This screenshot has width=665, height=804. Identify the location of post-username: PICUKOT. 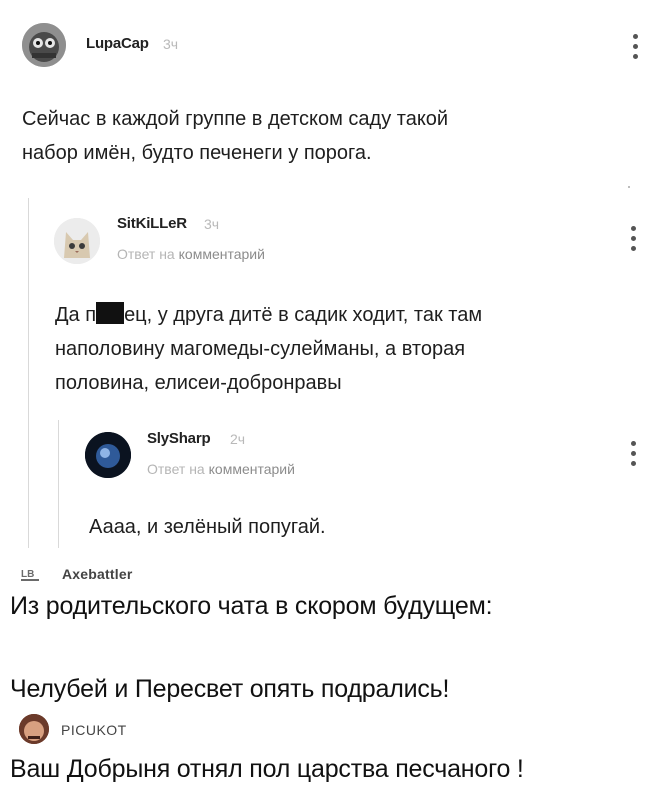
(94, 730).